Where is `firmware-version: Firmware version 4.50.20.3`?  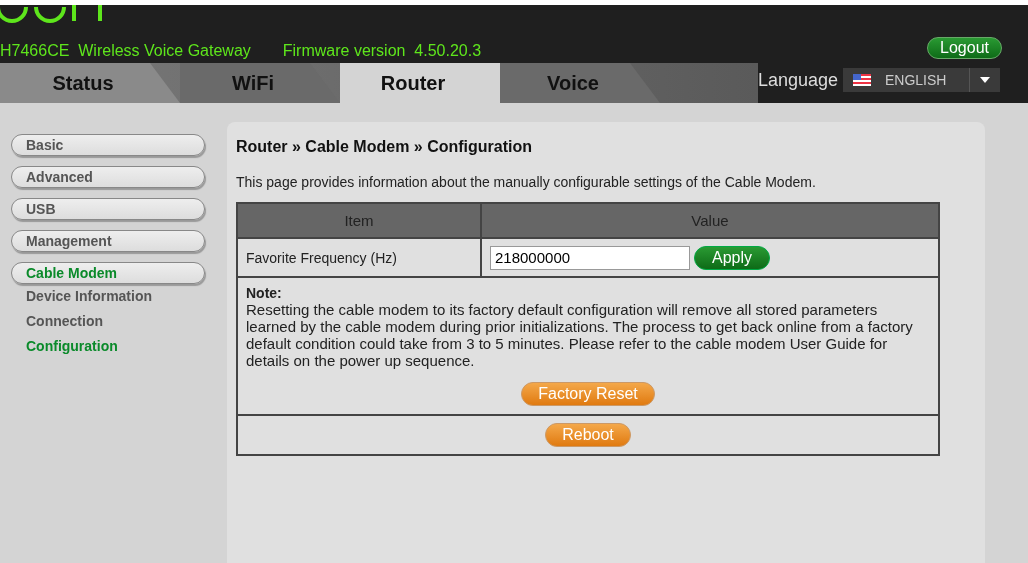
firmware-version: Firmware version 4.50.20.3 is located at coordinates (382, 50).